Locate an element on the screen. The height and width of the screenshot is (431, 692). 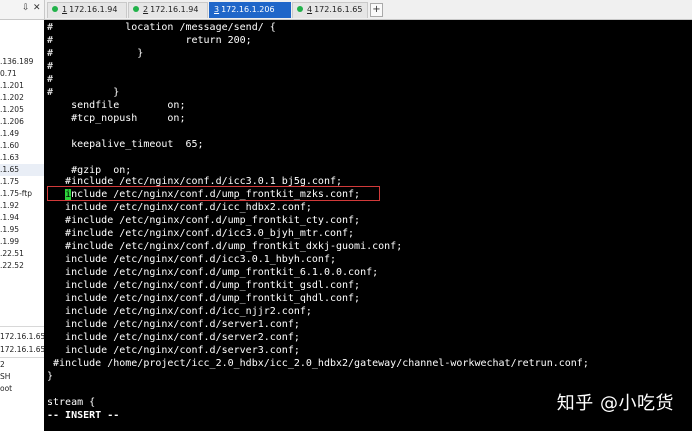
session-item: .1.92 is located at coordinates (22, 206).